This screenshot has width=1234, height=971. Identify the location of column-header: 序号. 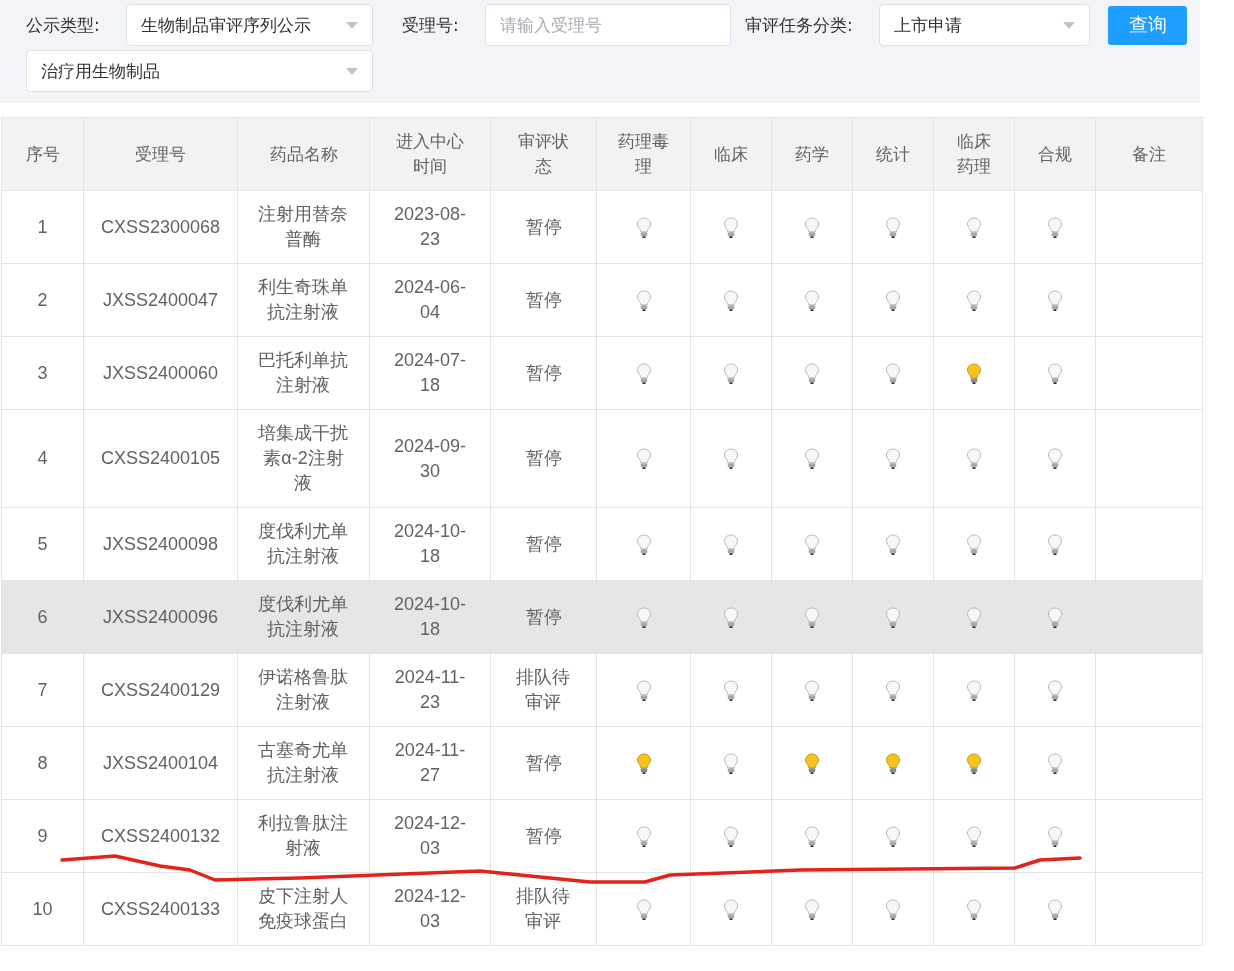
(42, 154).